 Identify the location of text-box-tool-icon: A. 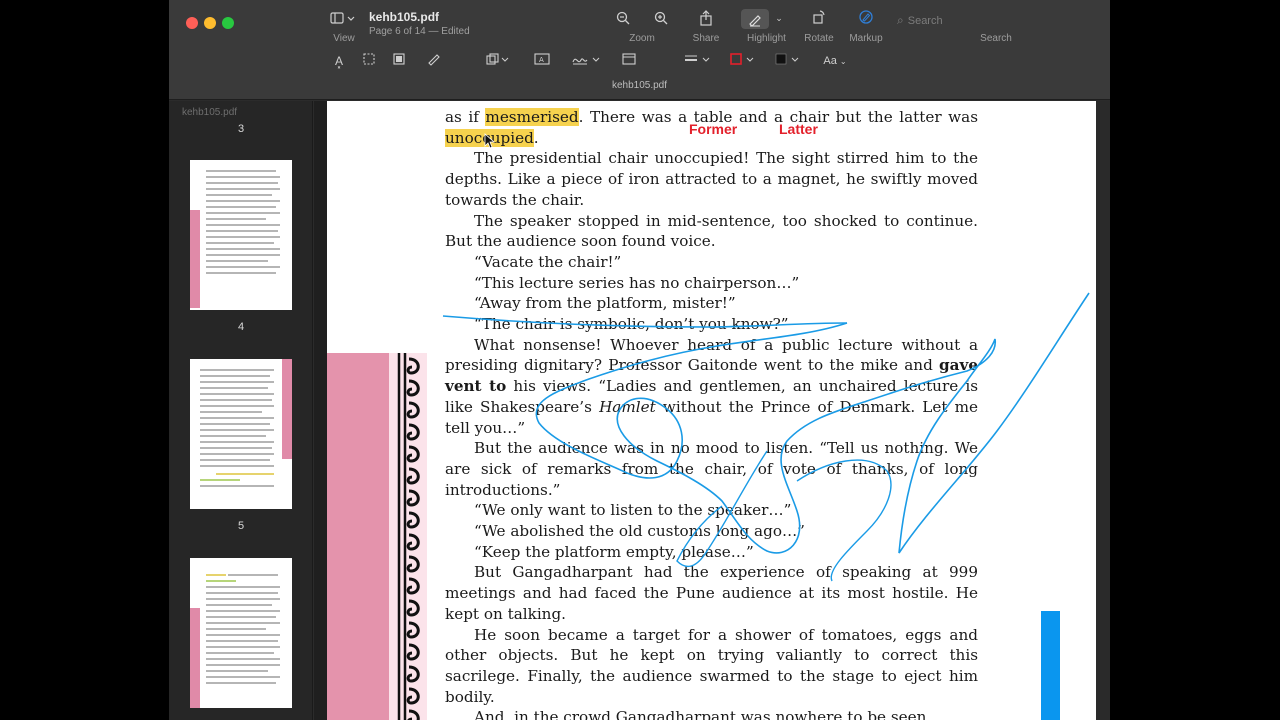
(542, 61).